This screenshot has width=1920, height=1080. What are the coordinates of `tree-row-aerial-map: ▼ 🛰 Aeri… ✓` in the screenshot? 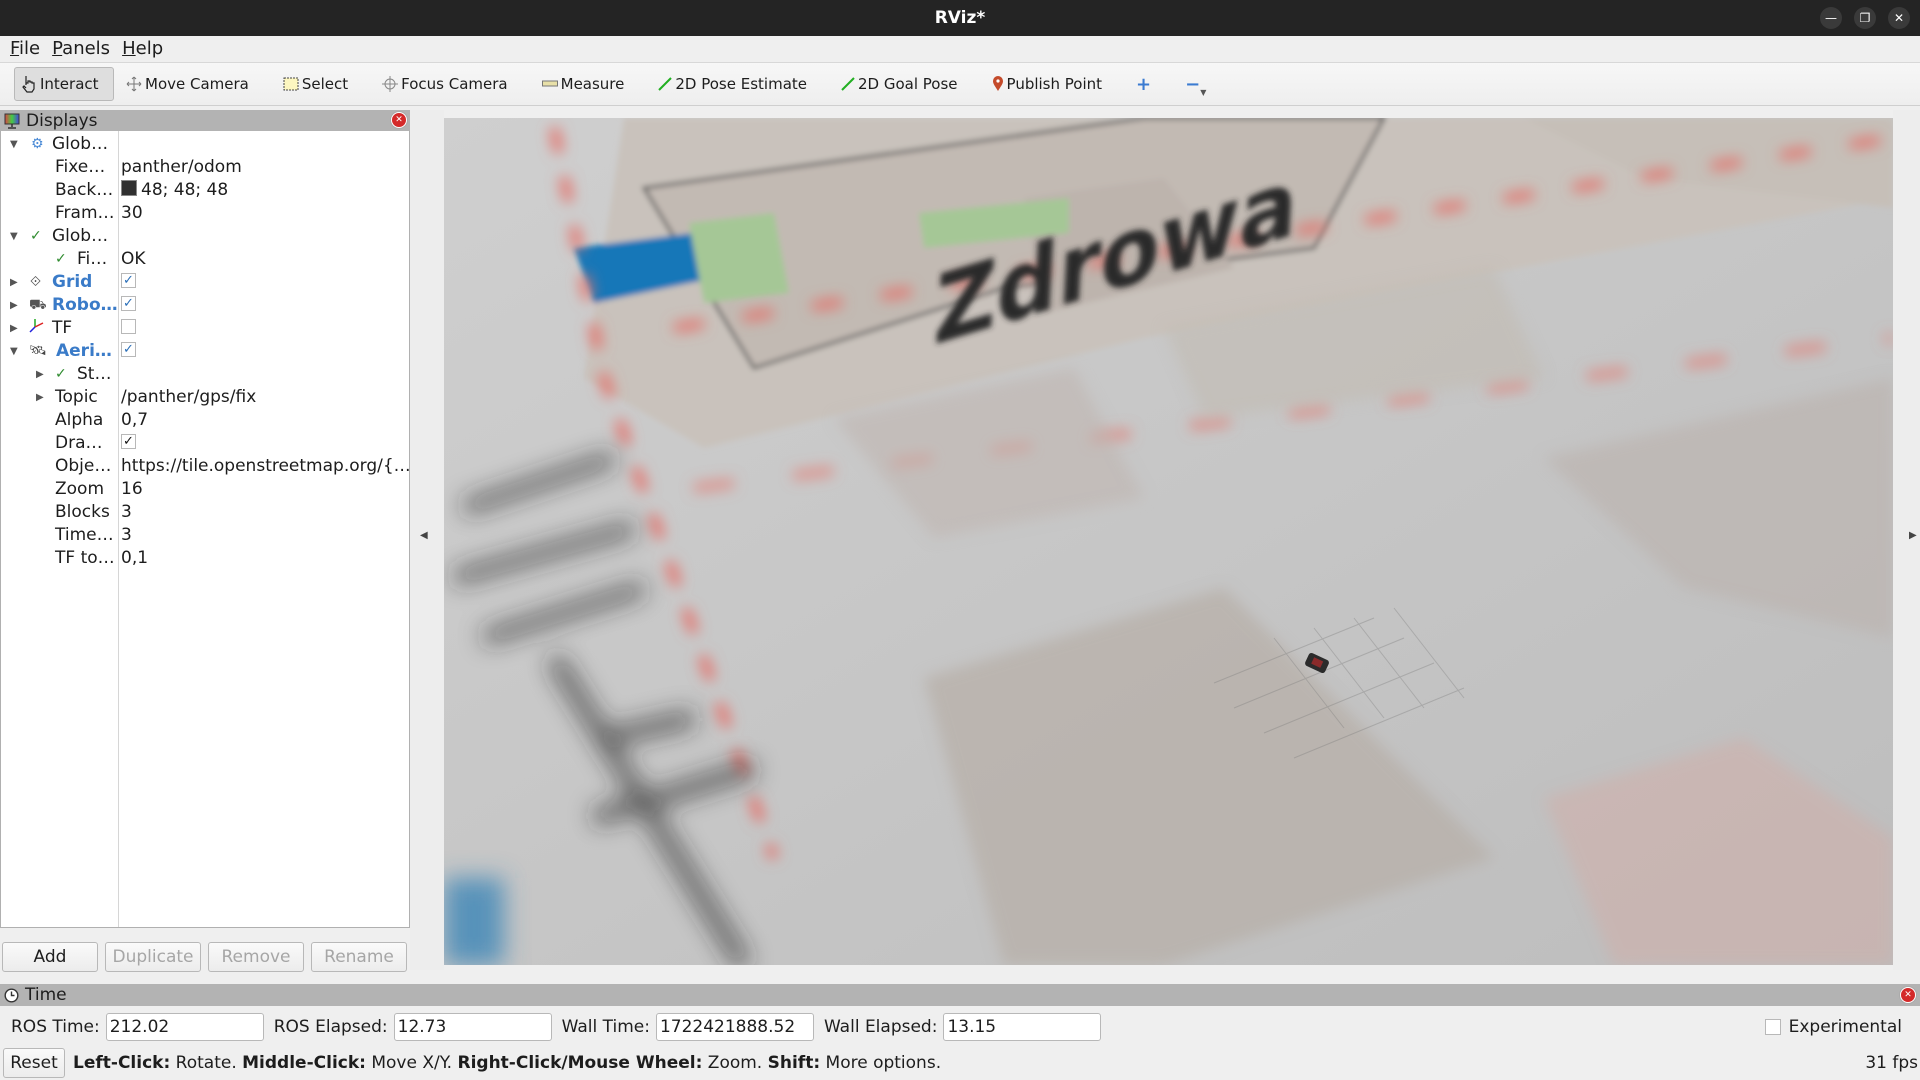 It's located at (205, 351).